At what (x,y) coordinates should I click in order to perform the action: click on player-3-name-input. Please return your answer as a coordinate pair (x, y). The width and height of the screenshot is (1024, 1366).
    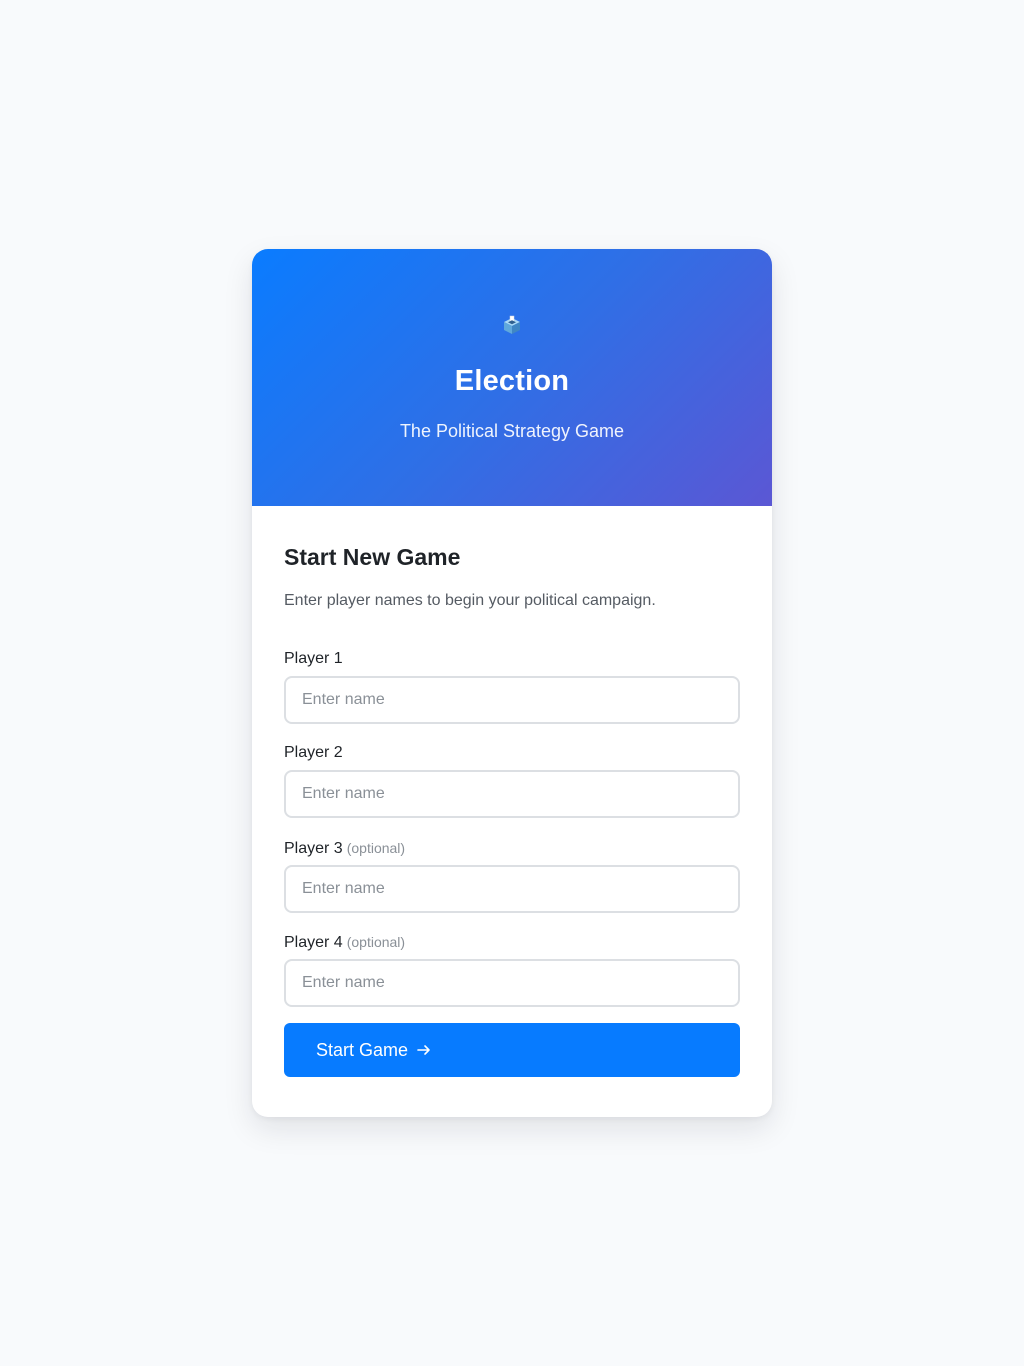
    Looking at the image, I should click on (512, 889).